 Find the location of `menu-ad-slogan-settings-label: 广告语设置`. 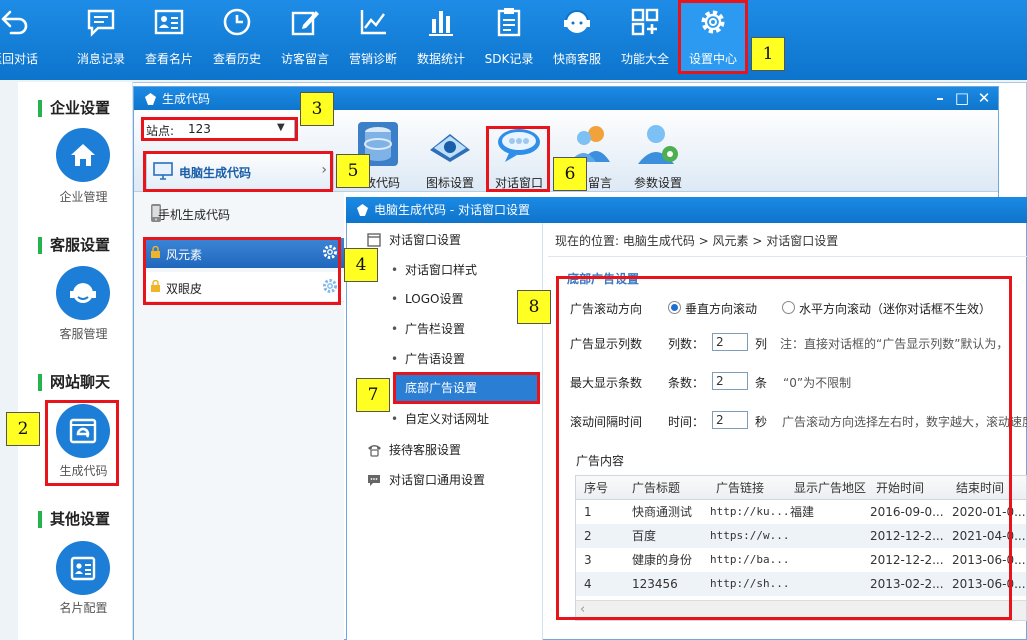

menu-ad-slogan-settings-label: 广告语设置 is located at coordinates (435, 359).